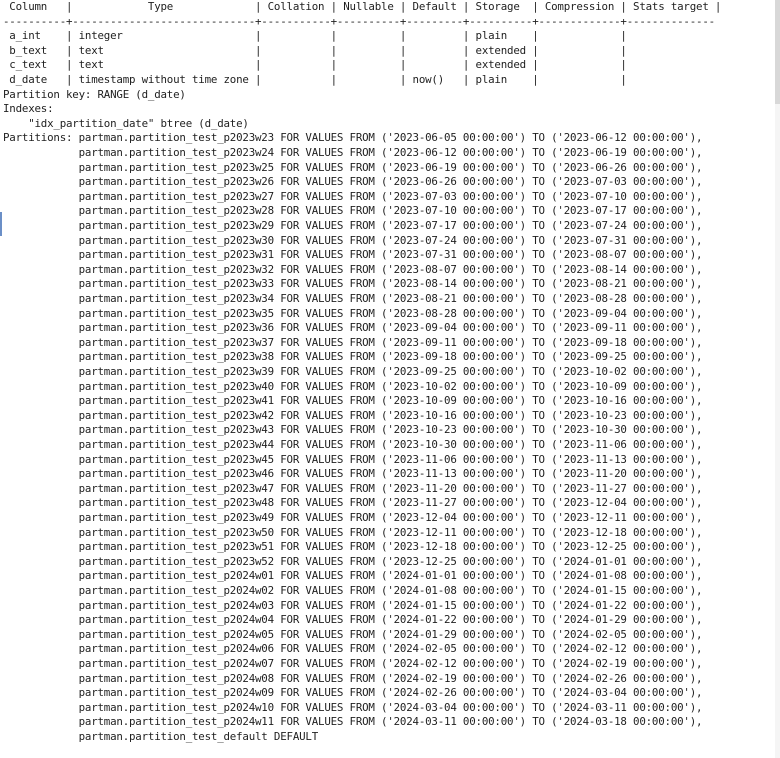 The image size is (780, 758). Describe the element at coordinates (1, 224) in the screenshot. I see `cursor-marker` at that location.